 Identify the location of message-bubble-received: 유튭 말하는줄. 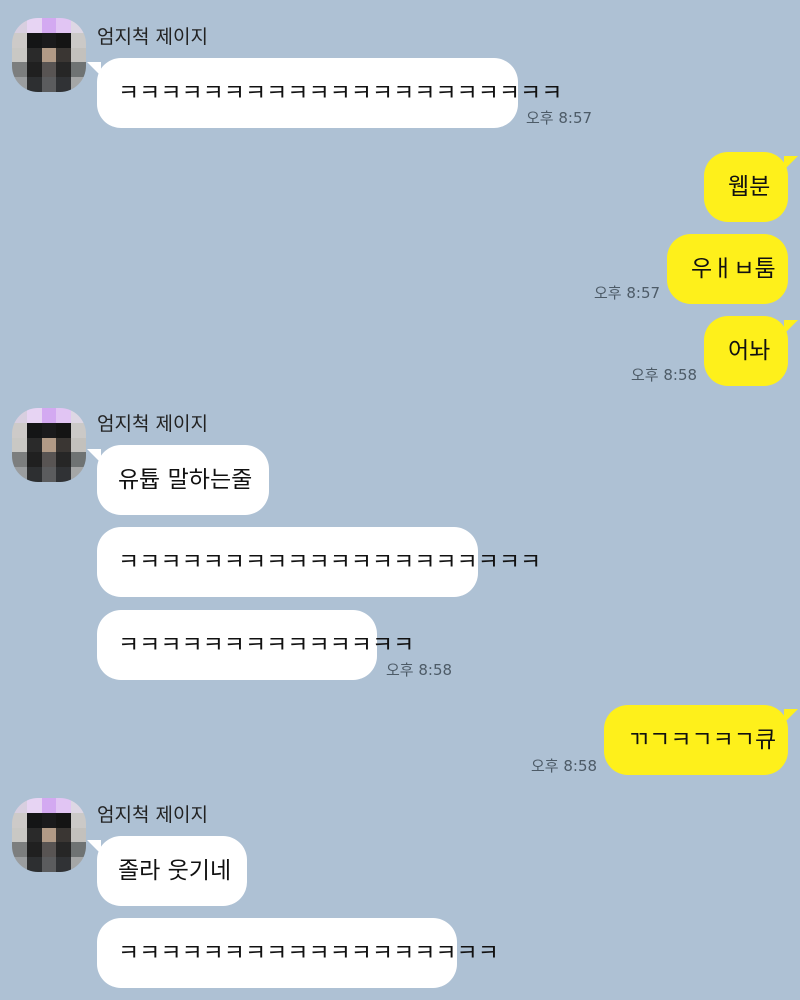
(178, 480).